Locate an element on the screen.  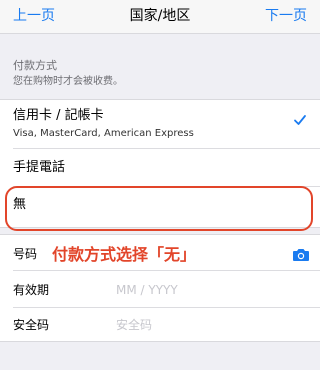
expiry-row: 有效期 MM / YYYY is located at coordinates (160, 289).